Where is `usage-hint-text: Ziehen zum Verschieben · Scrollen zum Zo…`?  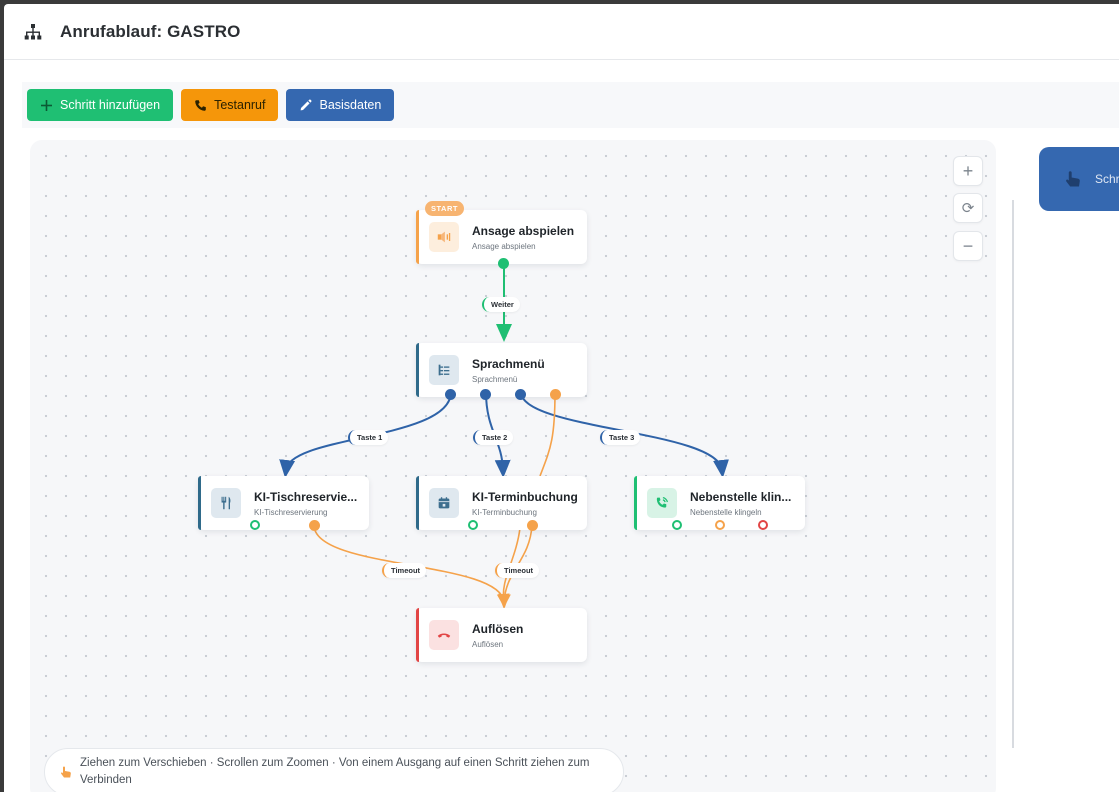
usage-hint-text: Ziehen zum Verschieben · Scrollen zum Zo… is located at coordinates (335, 771).